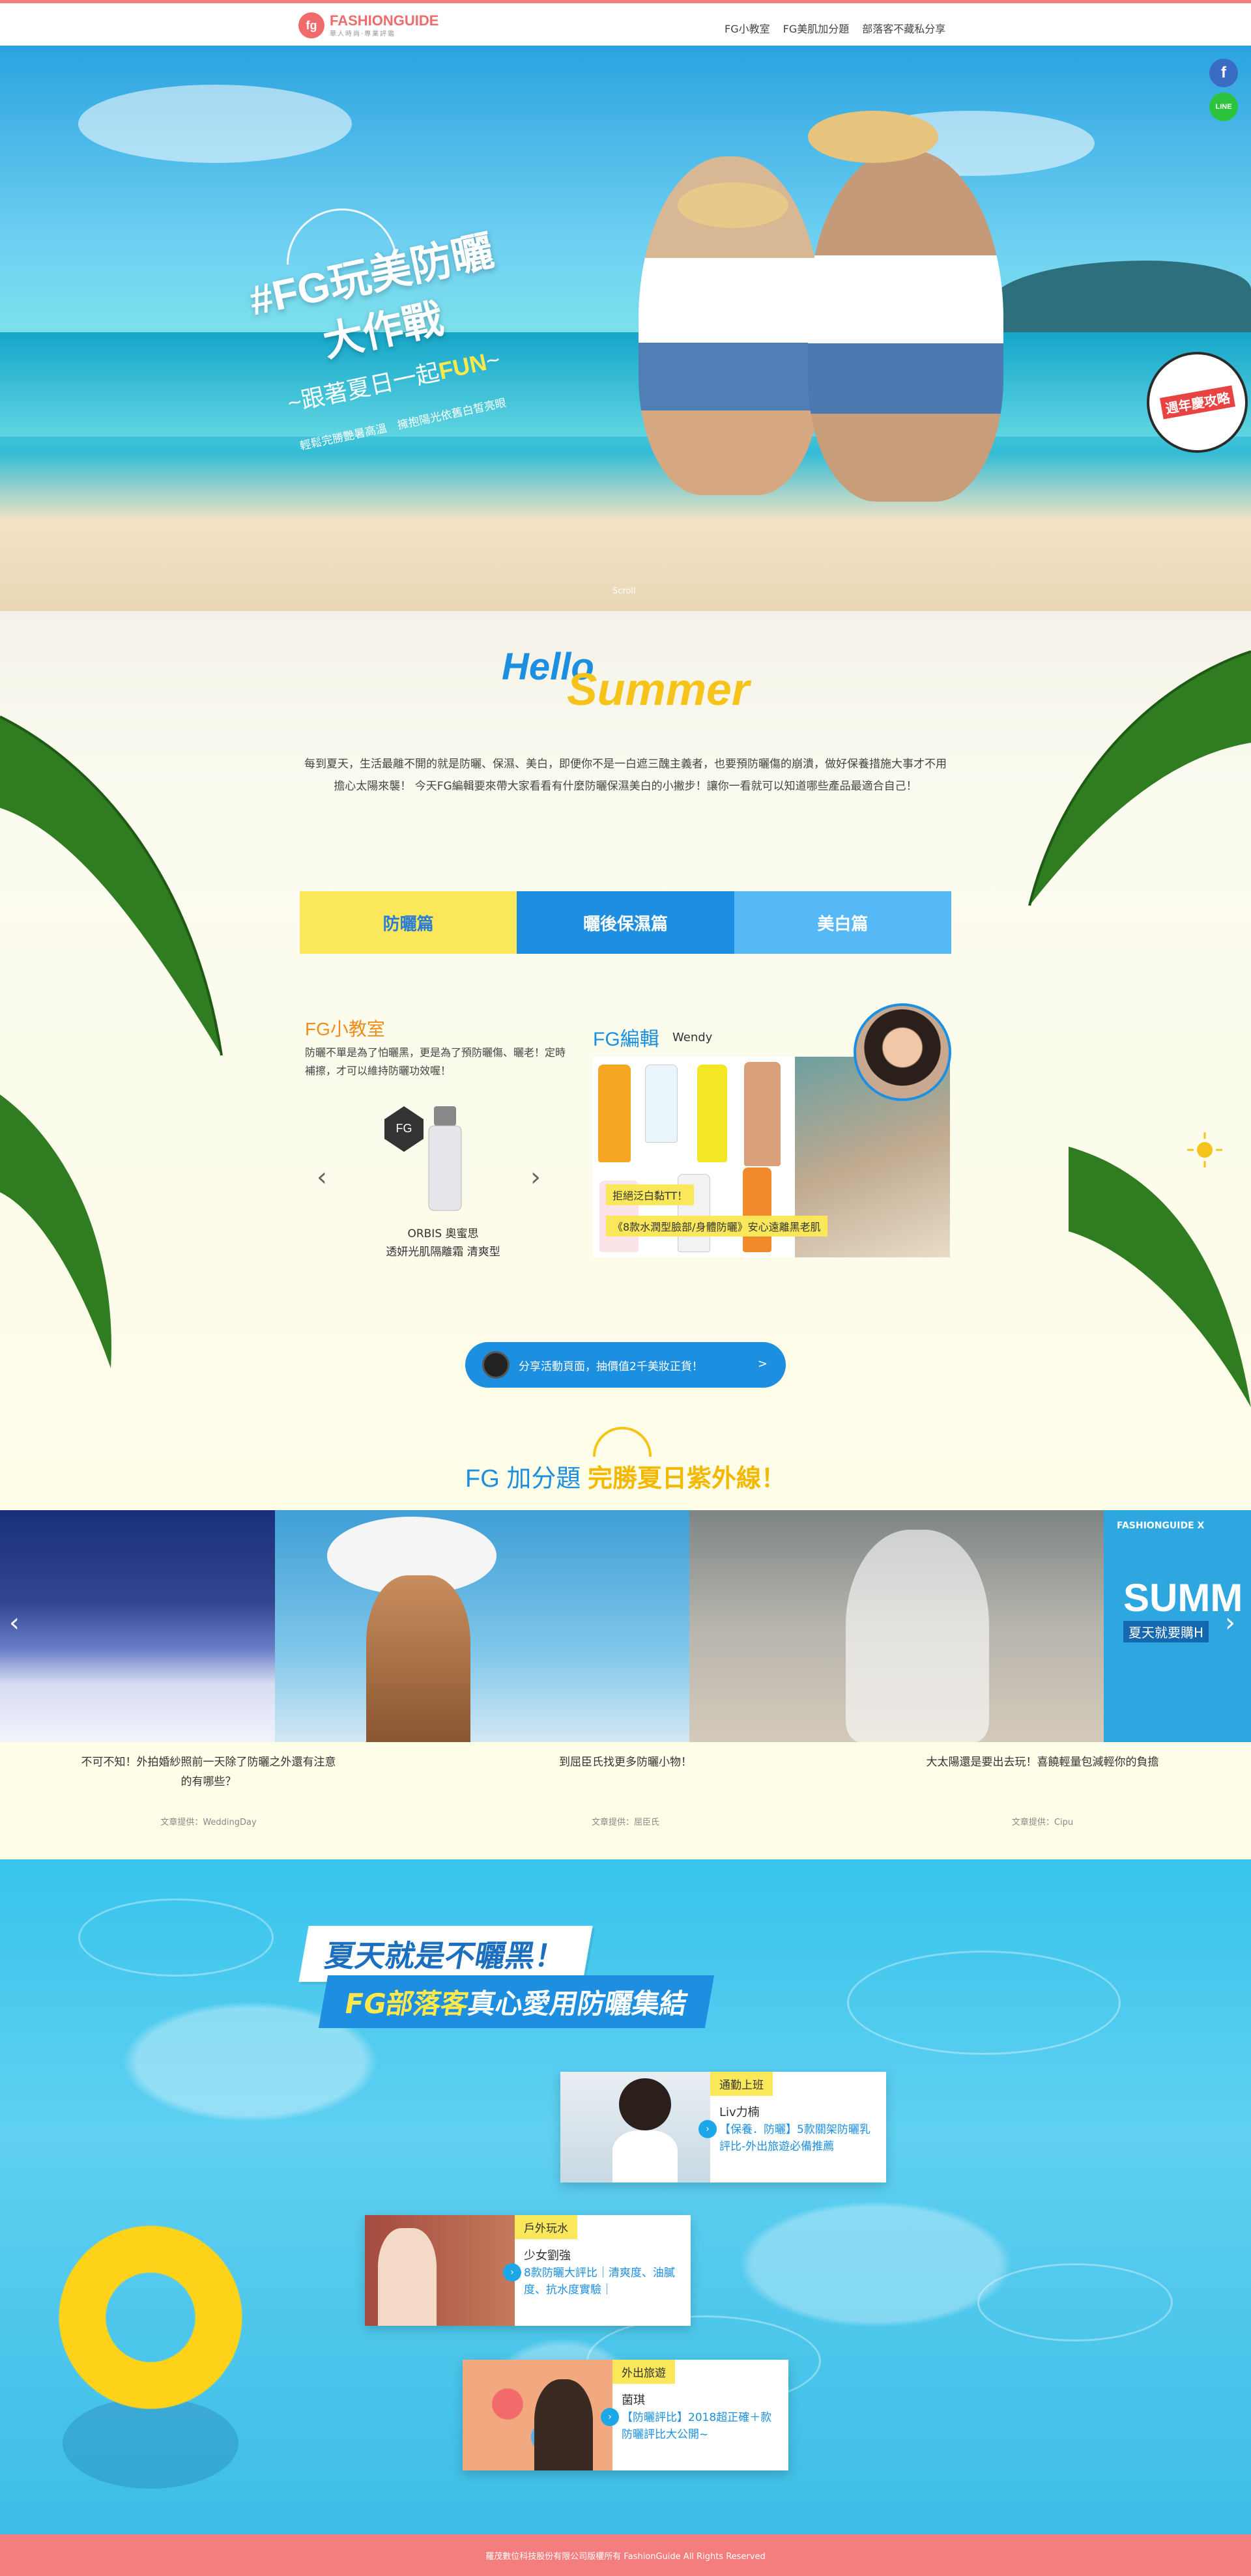  What do you see at coordinates (385, 20) in the screenshot?
I see `logo-text: FASHIONGUIDE` at bounding box center [385, 20].